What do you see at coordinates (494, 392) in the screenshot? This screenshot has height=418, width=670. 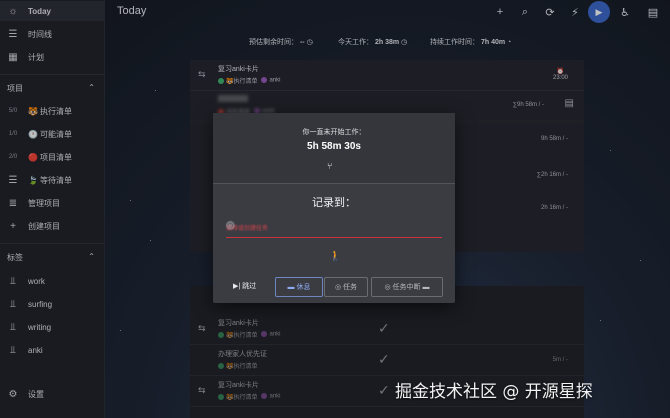 I see `watermark: 掘金技术社区 @ 开源星探` at bounding box center [494, 392].